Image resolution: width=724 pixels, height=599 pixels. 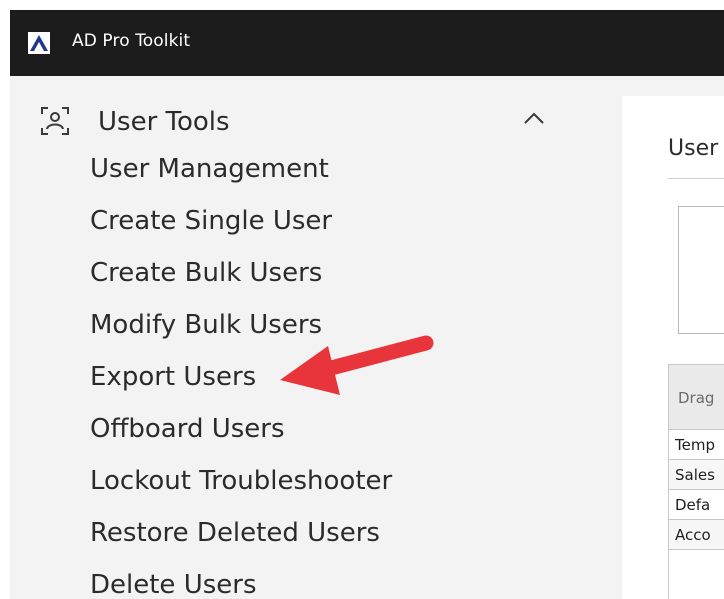 I want to click on sidebar-item-restore-deleted-users: Restore Deleted Users, so click(x=235, y=533).